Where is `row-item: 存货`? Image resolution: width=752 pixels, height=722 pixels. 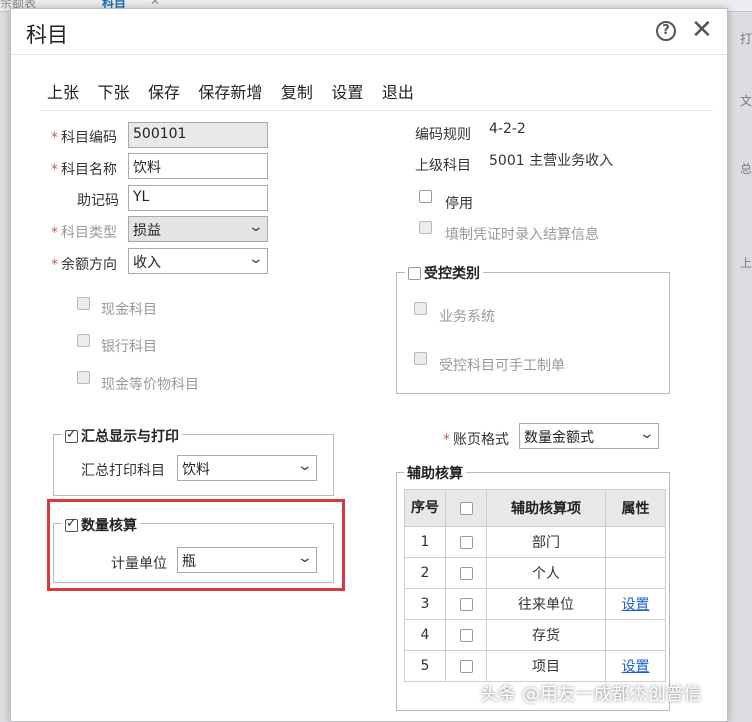 row-item: 存货 is located at coordinates (546, 635).